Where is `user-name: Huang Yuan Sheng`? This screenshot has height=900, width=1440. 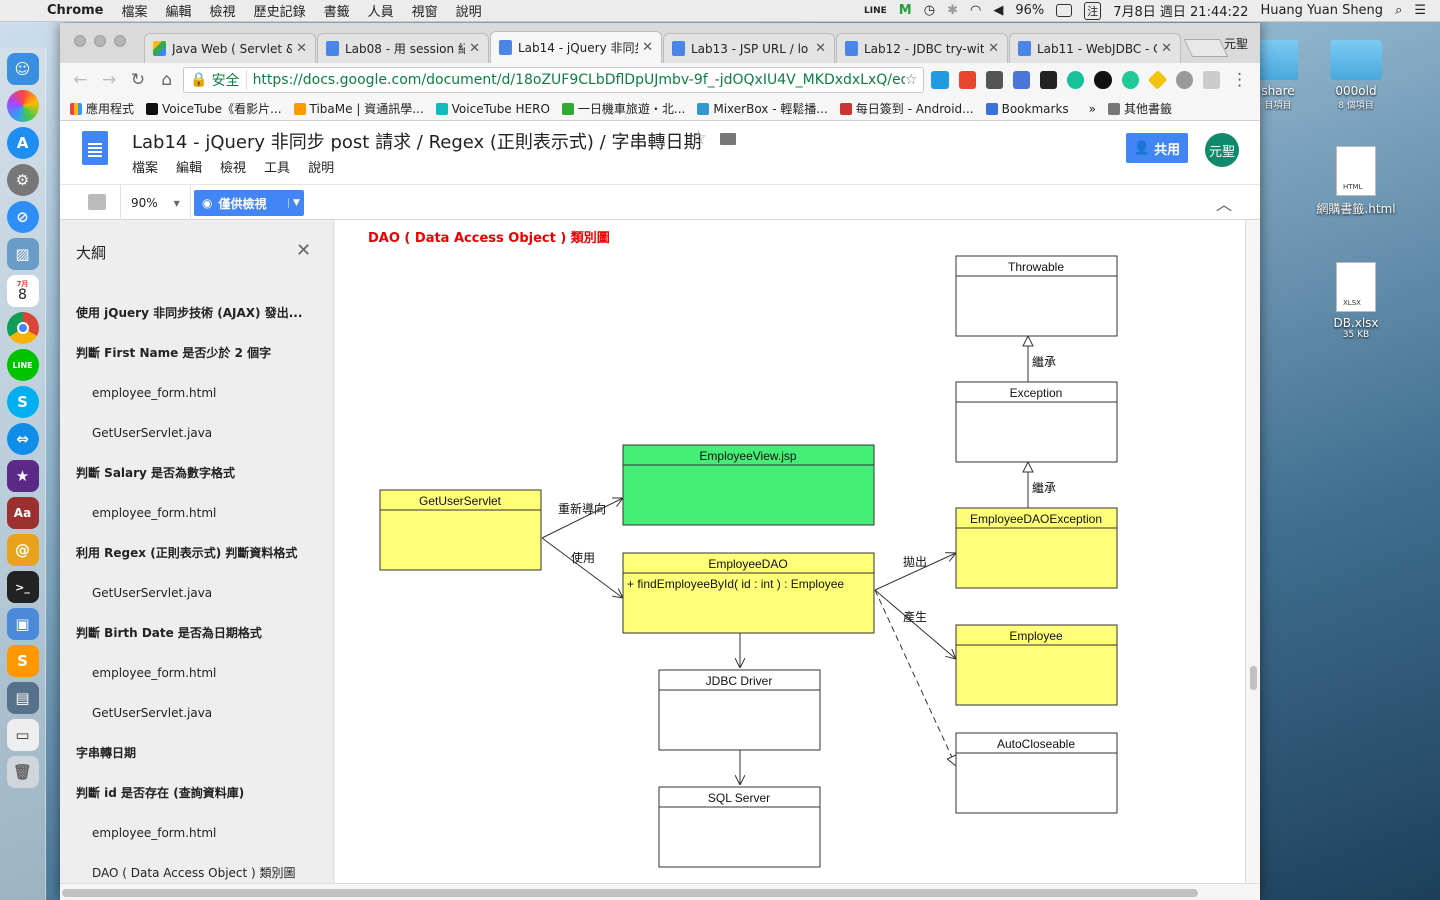 user-name: Huang Yuan Sheng is located at coordinates (1321, 10).